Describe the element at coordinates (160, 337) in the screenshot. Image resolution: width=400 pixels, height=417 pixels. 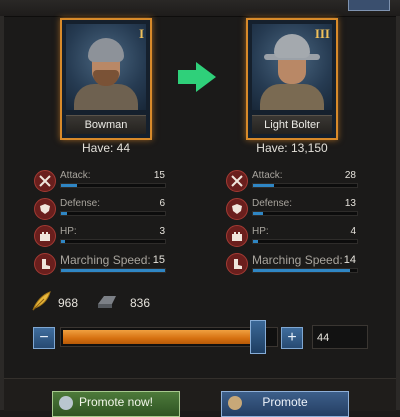
I see `slider-fill` at that location.